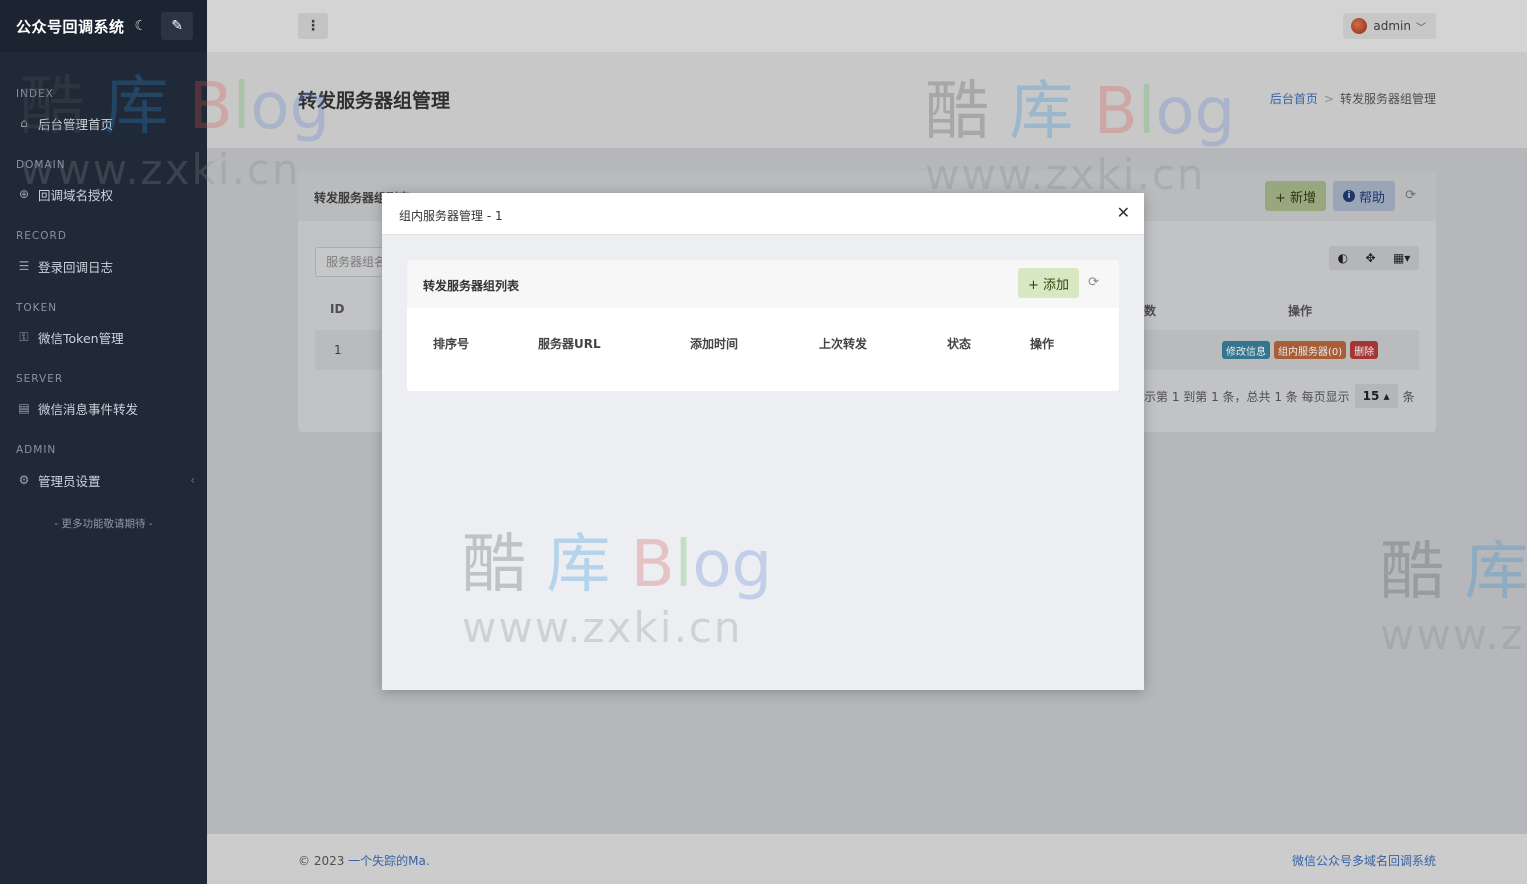  I want to click on home-icon: ⌂, so click(24, 123).